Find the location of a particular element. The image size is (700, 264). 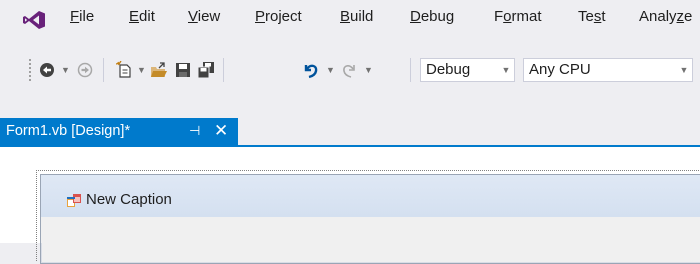

new-project-dropdown-icon: ▼ is located at coordinates (141, 70).